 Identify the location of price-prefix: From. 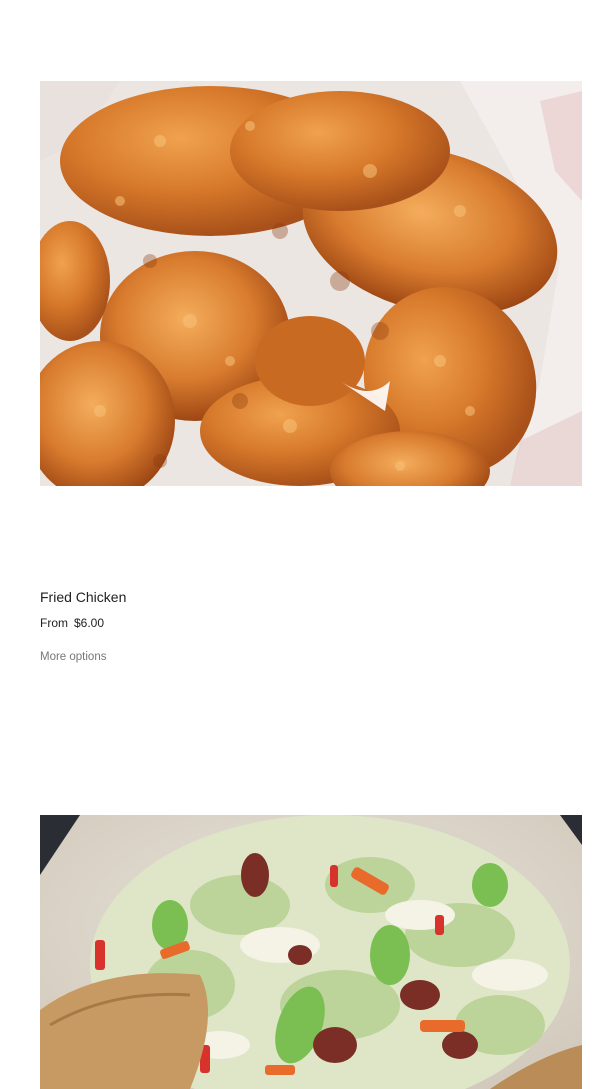
(54, 623).